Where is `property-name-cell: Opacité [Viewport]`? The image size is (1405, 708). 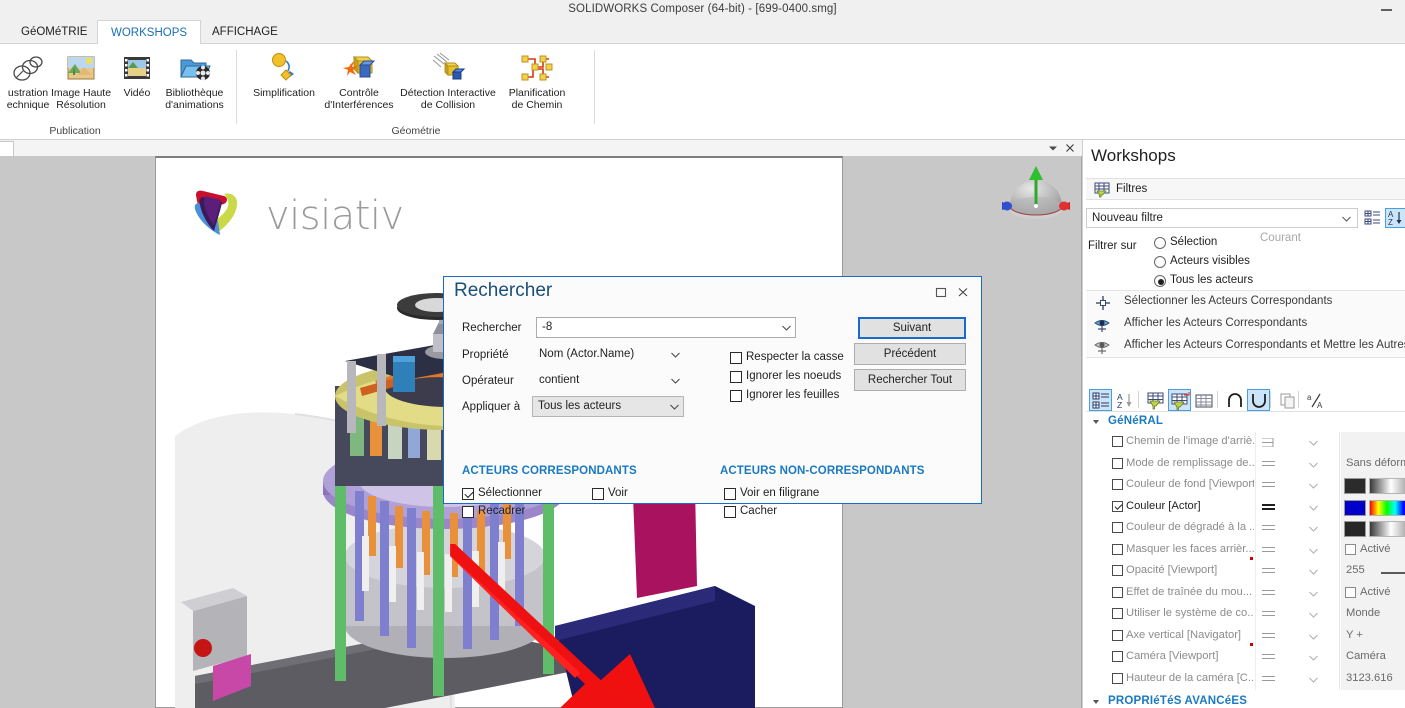
property-name-cell: Opacité [Viewport] is located at coordinates (1179, 572).